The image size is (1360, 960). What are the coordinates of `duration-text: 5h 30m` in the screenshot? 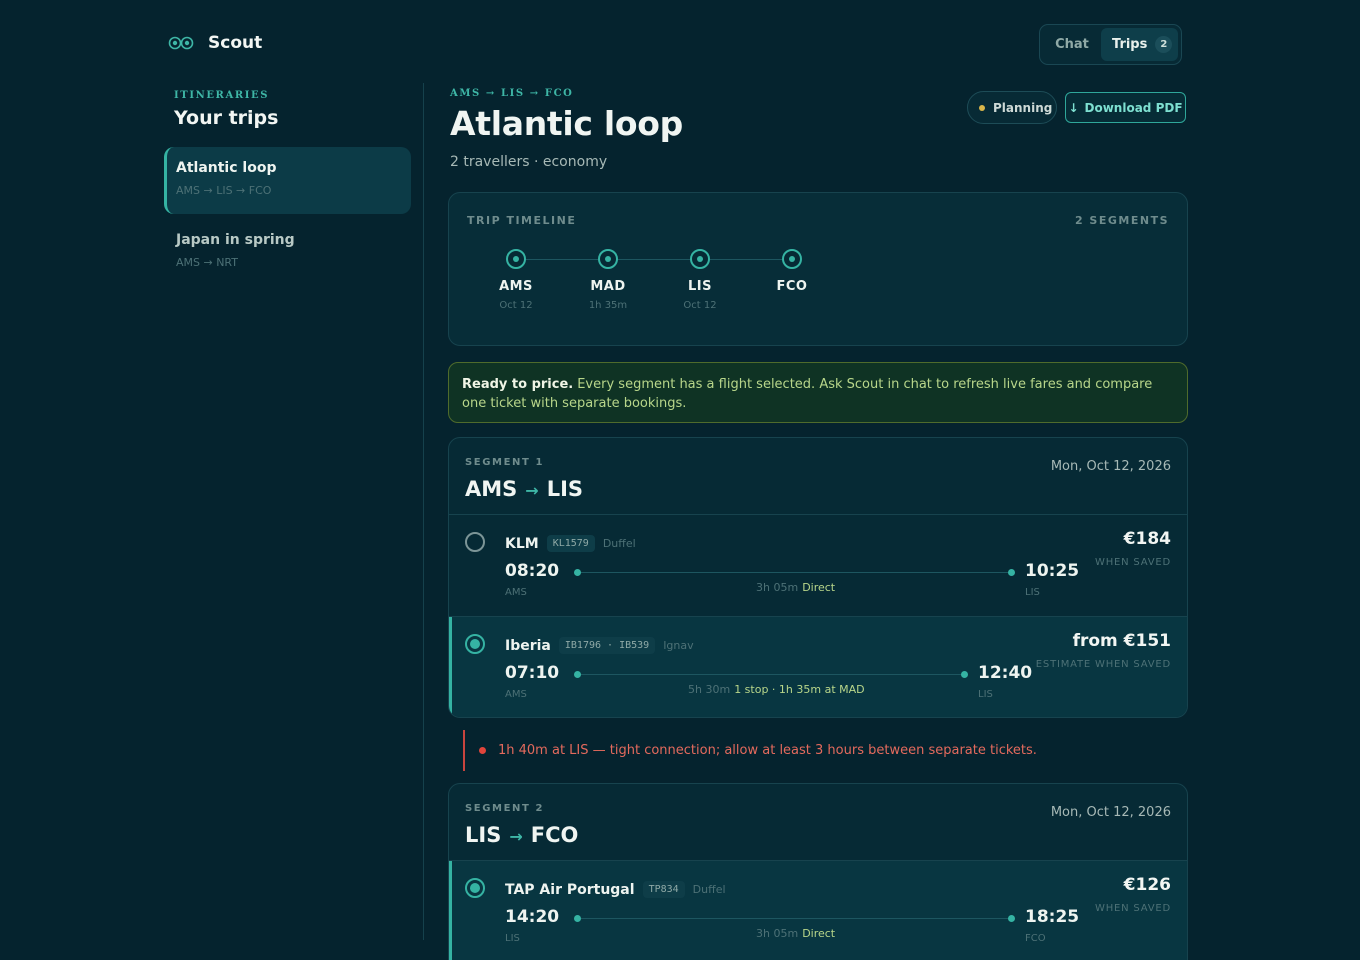 It's located at (709, 689).